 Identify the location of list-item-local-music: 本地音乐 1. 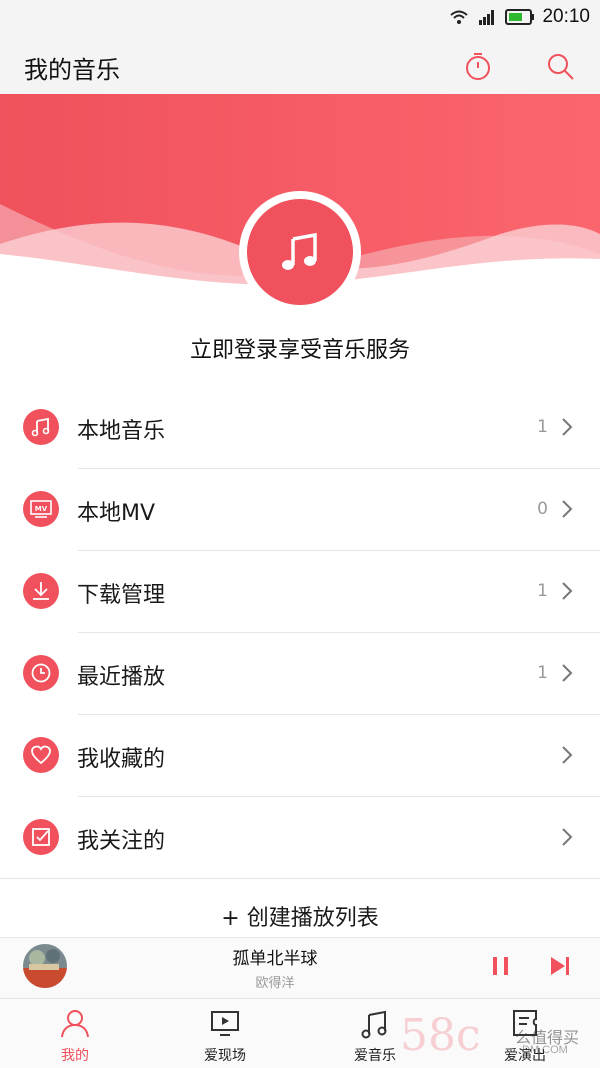
(300, 428).